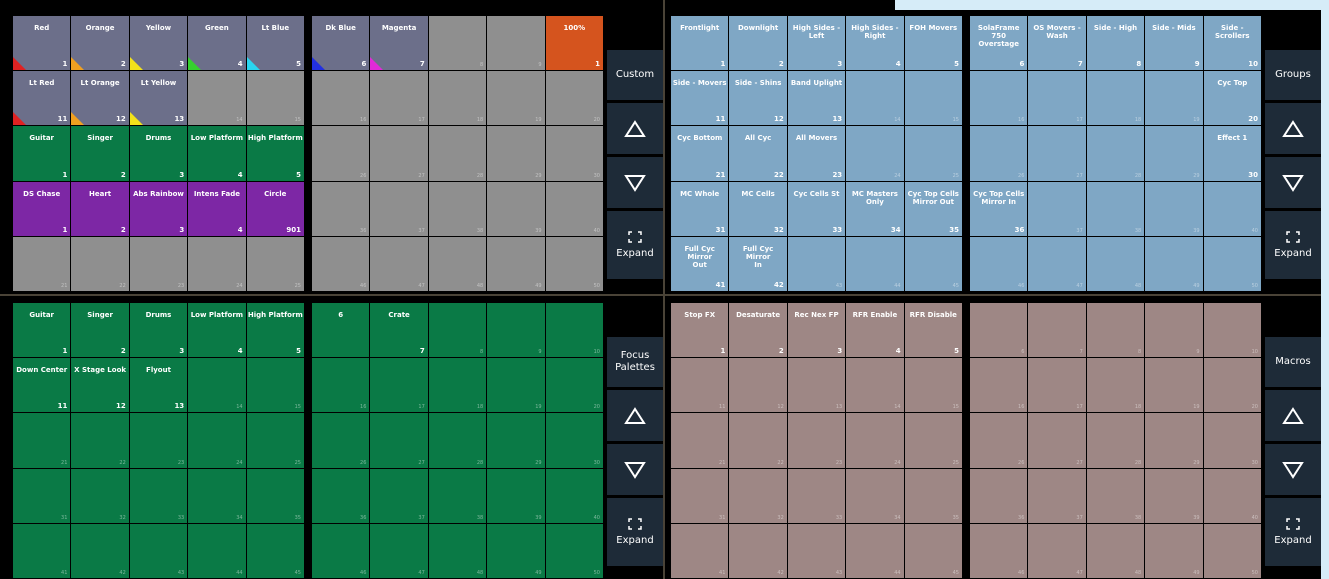 This screenshot has height=579, width=1329. I want to click on macros-tile: 15, so click(933, 385).